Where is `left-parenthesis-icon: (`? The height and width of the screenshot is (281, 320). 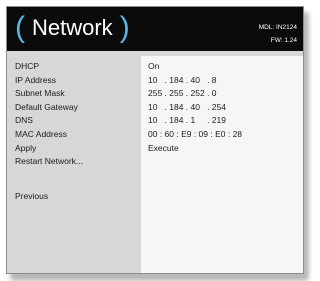
left-parenthesis-icon: ( is located at coordinates (20, 27).